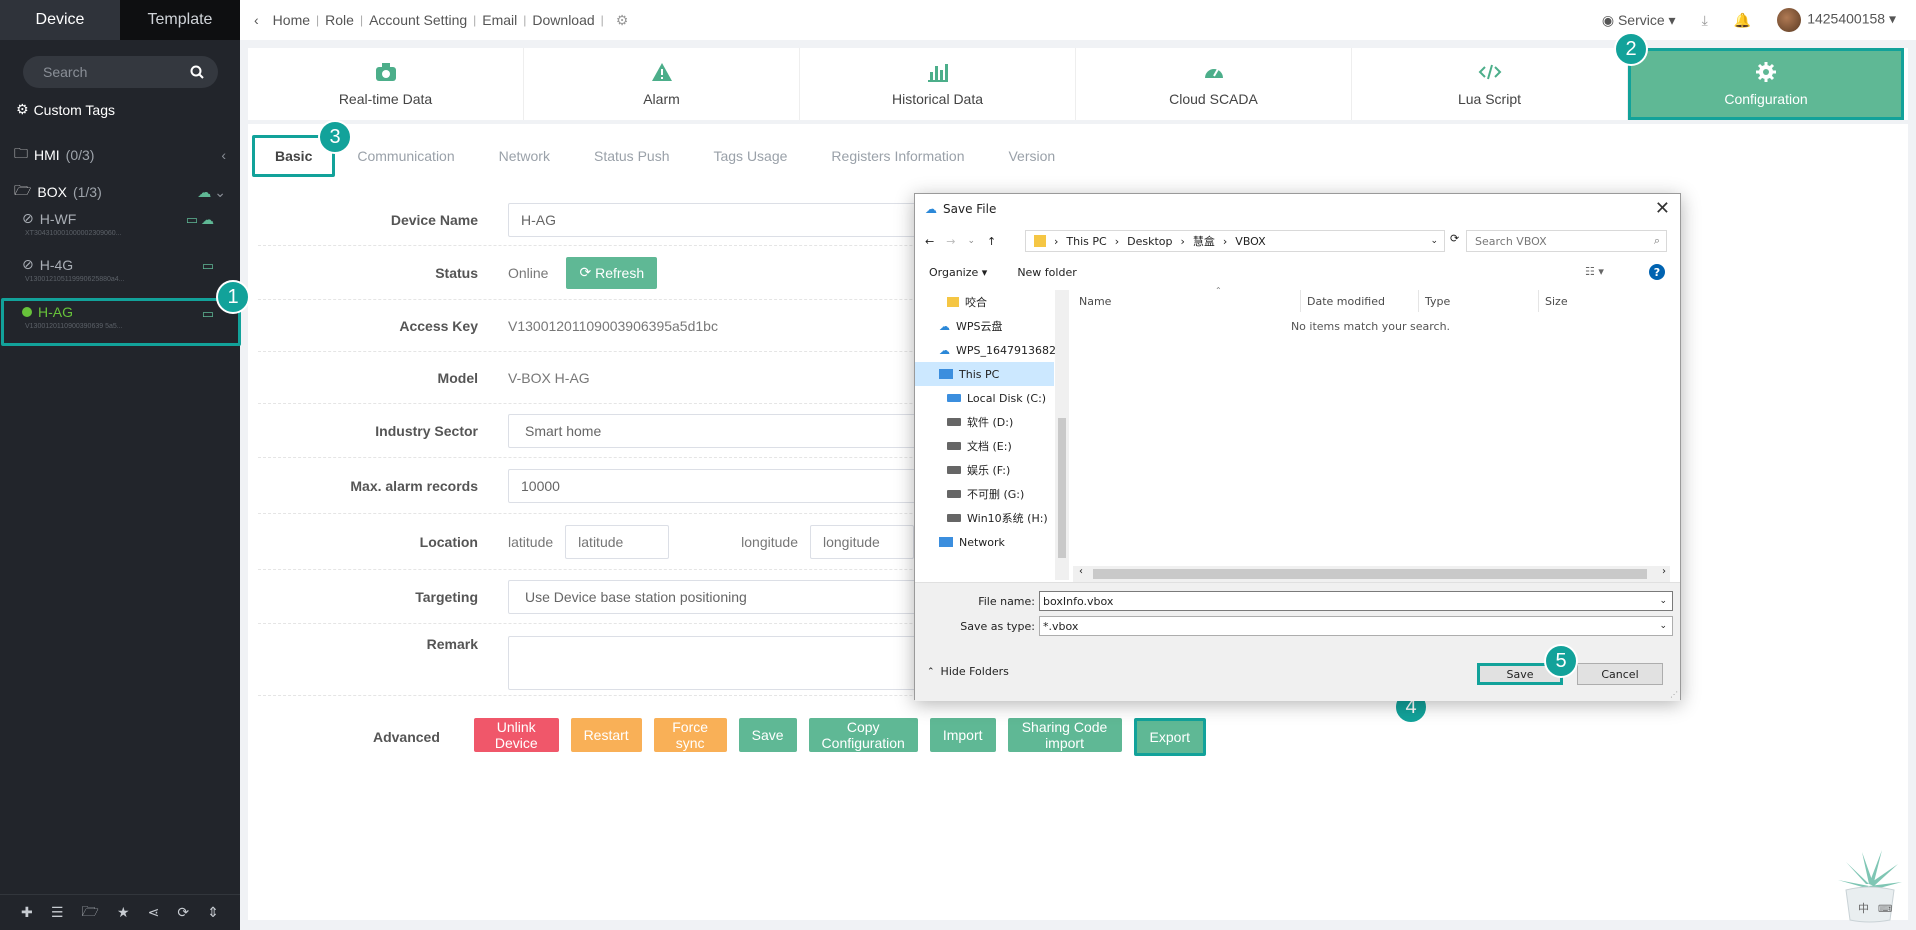 The image size is (1916, 930). Describe the element at coordinates (718, 663) in the screenshot. I see `remark-textarea` at that location.